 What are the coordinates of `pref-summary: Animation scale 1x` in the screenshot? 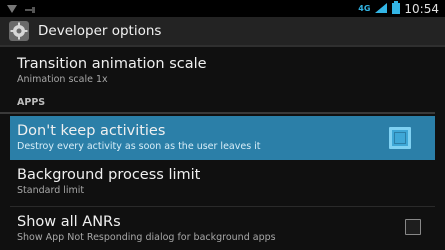 It's located at (62, 79).